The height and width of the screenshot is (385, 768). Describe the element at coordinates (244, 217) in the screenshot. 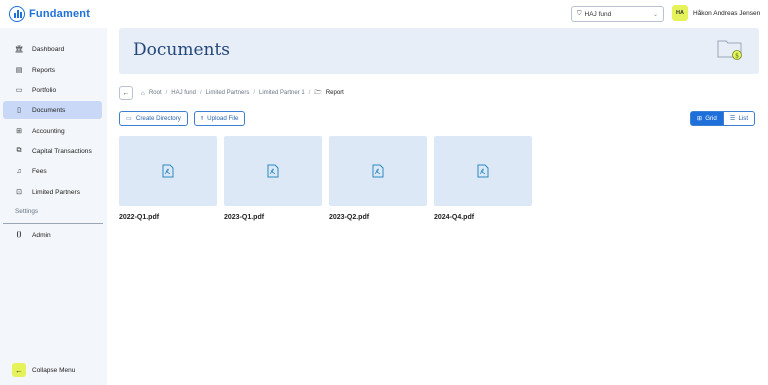

I see `file-name: 2023-Q1.pdf` at that location.